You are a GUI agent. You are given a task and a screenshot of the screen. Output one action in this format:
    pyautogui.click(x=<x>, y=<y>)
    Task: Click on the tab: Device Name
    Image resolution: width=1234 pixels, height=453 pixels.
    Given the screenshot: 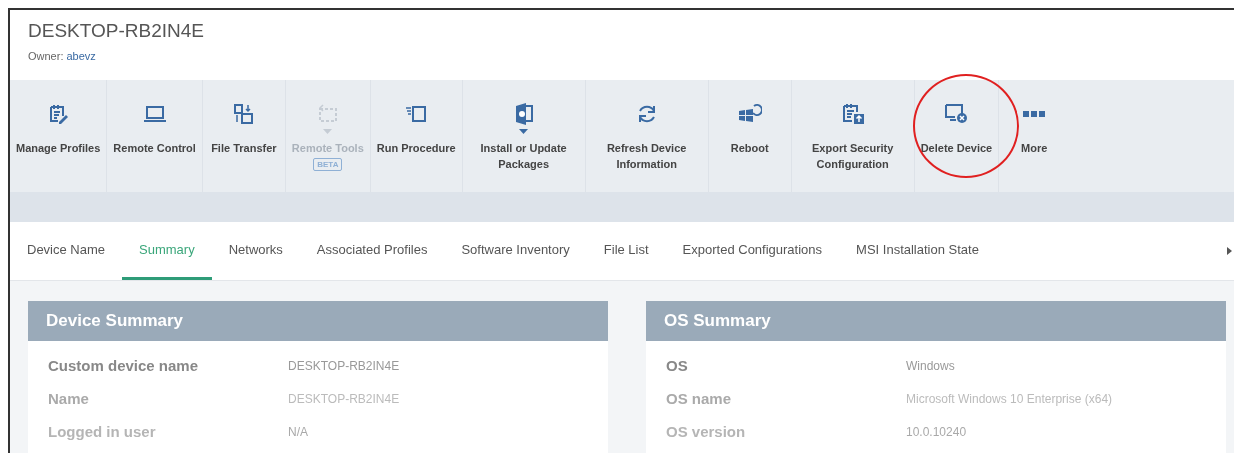 What is the action you would take?
    pyautogui.click(x=66, y=251)
    